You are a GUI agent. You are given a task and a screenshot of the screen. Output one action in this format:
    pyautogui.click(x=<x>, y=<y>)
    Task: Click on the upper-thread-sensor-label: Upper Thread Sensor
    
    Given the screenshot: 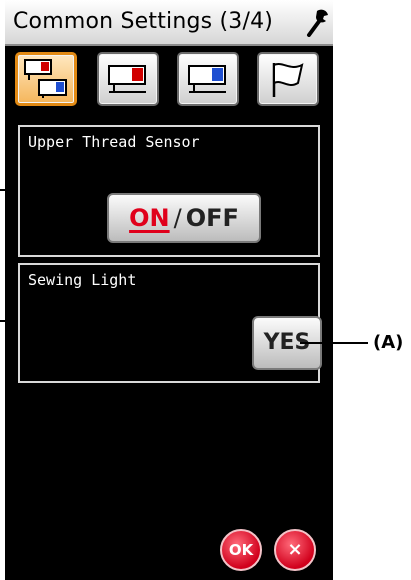 What is the action you would take?
    pyautogui.click(x=114, y=142)
    